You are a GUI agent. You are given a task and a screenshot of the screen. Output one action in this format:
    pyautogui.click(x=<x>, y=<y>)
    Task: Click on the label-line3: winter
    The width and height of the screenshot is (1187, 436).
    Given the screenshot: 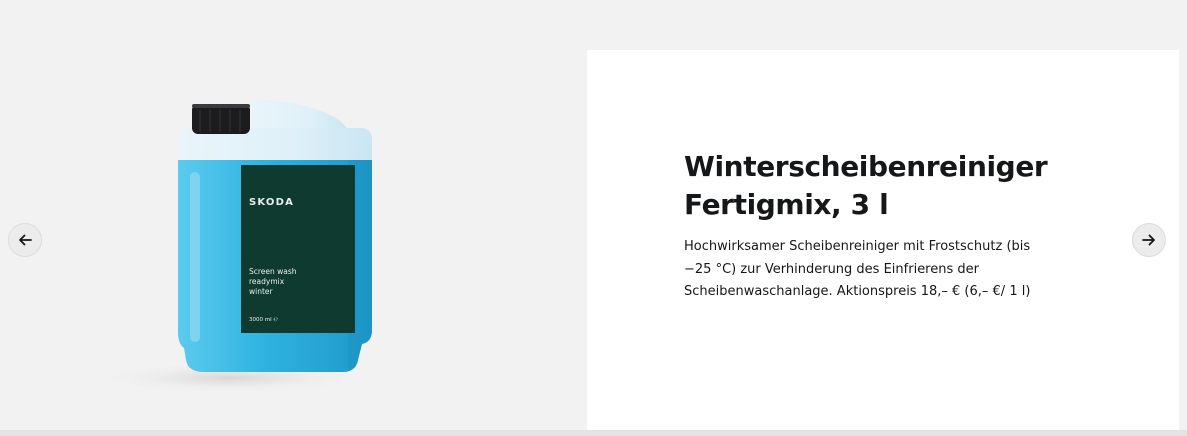 What is the action you would take?
    pyautogui.click(x=261, y=291)
    